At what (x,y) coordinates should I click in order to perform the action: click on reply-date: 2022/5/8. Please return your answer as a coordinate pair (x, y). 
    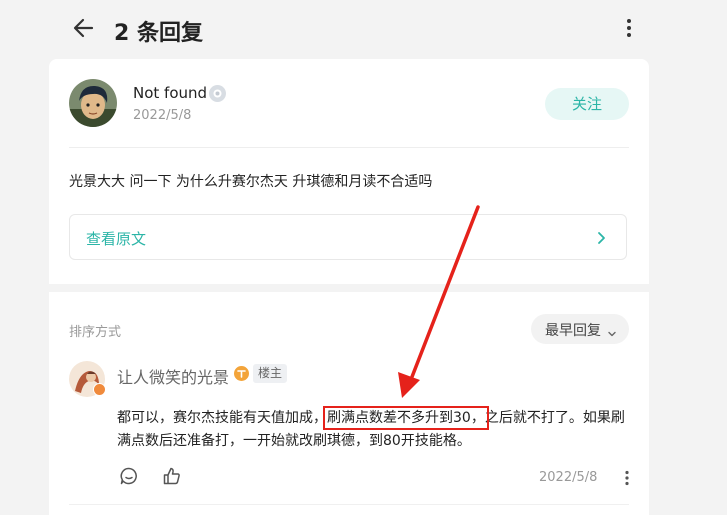
    Looking at the image, I should click on (568, 477).